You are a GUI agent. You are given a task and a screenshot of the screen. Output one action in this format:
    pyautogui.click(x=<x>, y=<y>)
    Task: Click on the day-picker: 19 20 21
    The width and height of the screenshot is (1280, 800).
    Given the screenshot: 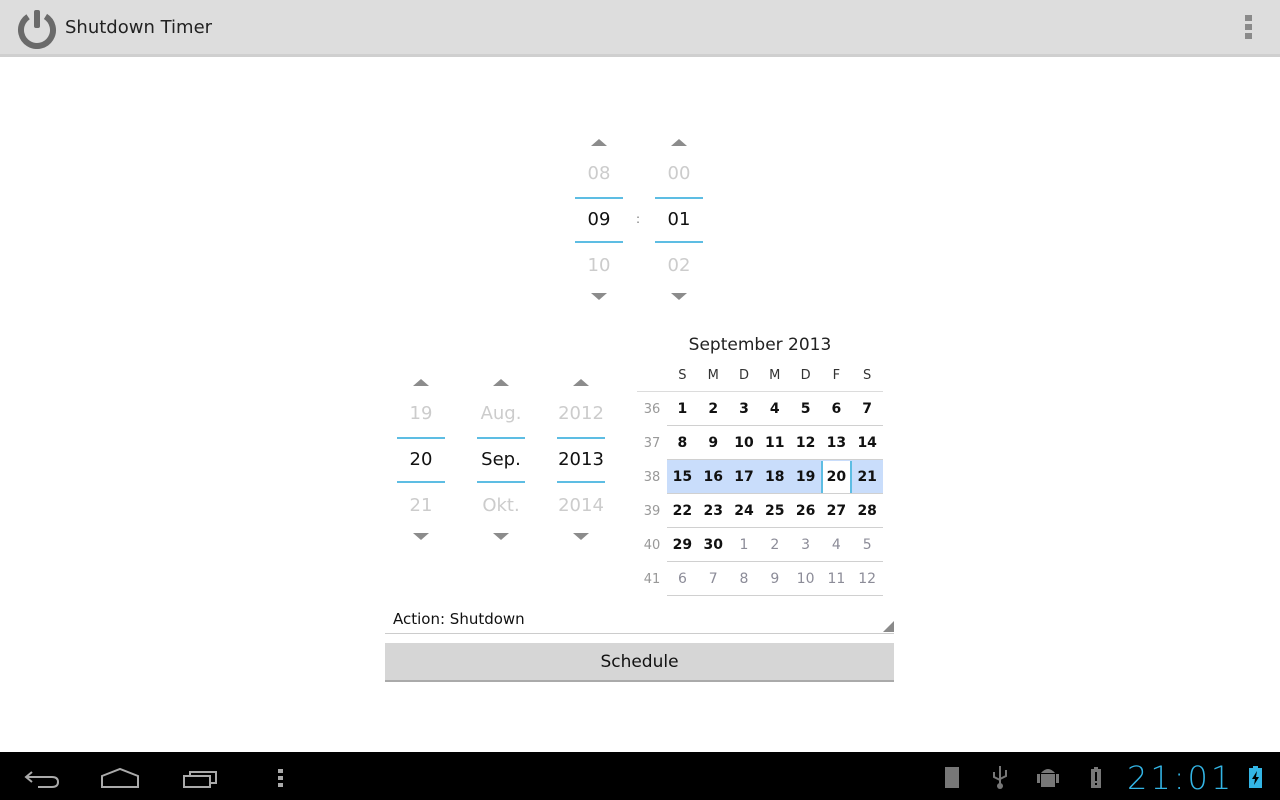 What is the action you would take?
    pyautogui.click(x=421, y=460)
    